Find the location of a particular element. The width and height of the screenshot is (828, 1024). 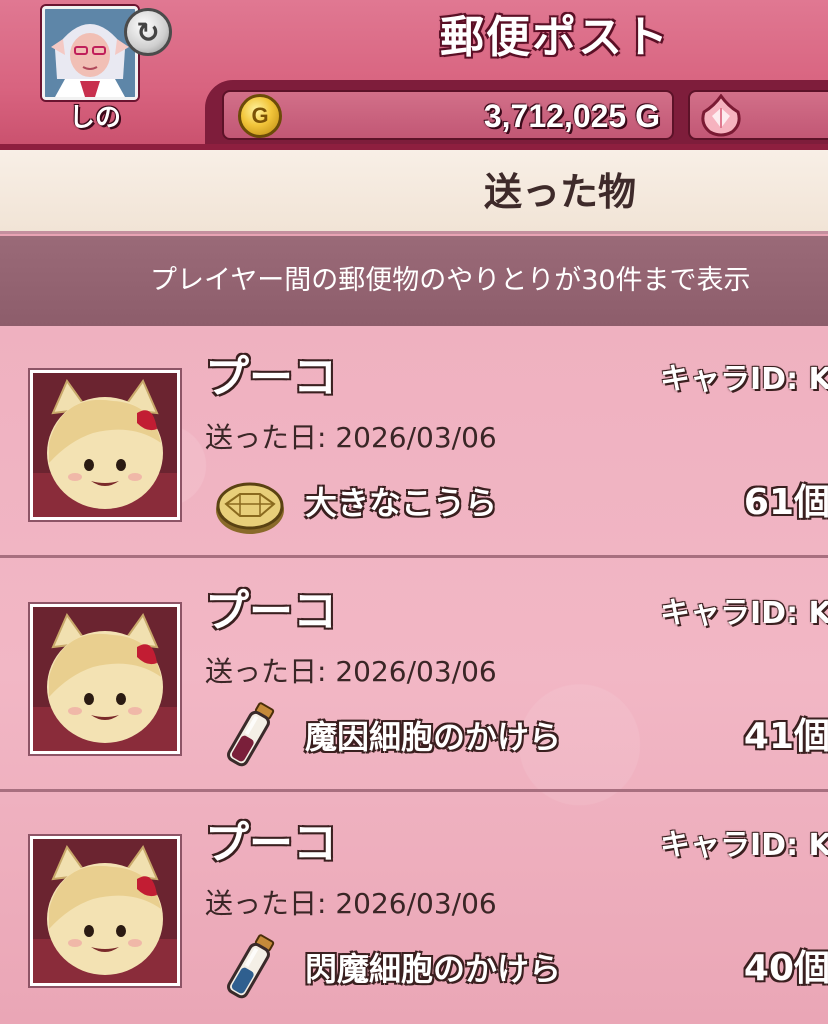

red-vial-icon is located at coordinates (251, 734).